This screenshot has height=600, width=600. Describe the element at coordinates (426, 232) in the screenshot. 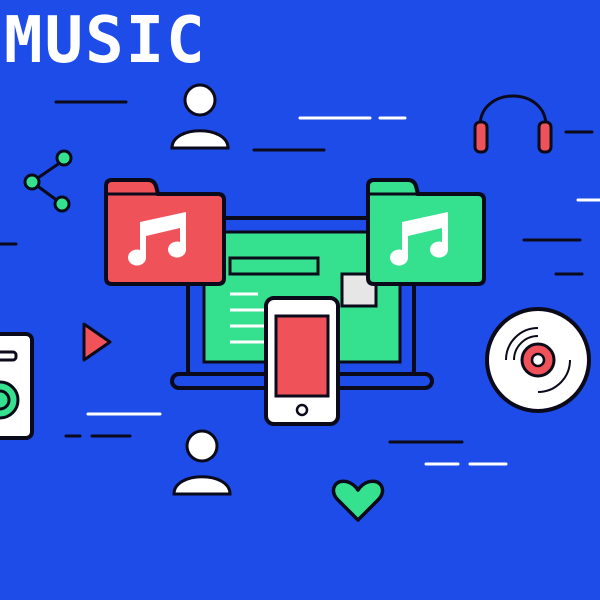

I see `music-note-folder-green` at that location.